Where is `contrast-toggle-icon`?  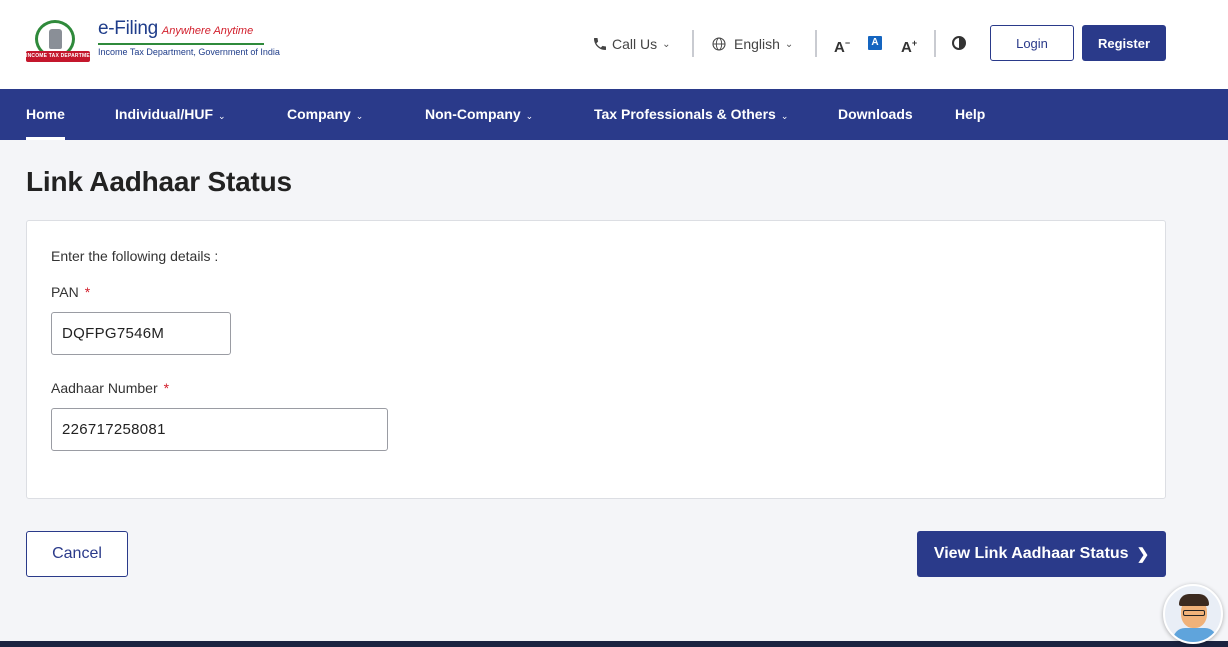 contrast-toggle-icon is located at coordinates (959, 43).